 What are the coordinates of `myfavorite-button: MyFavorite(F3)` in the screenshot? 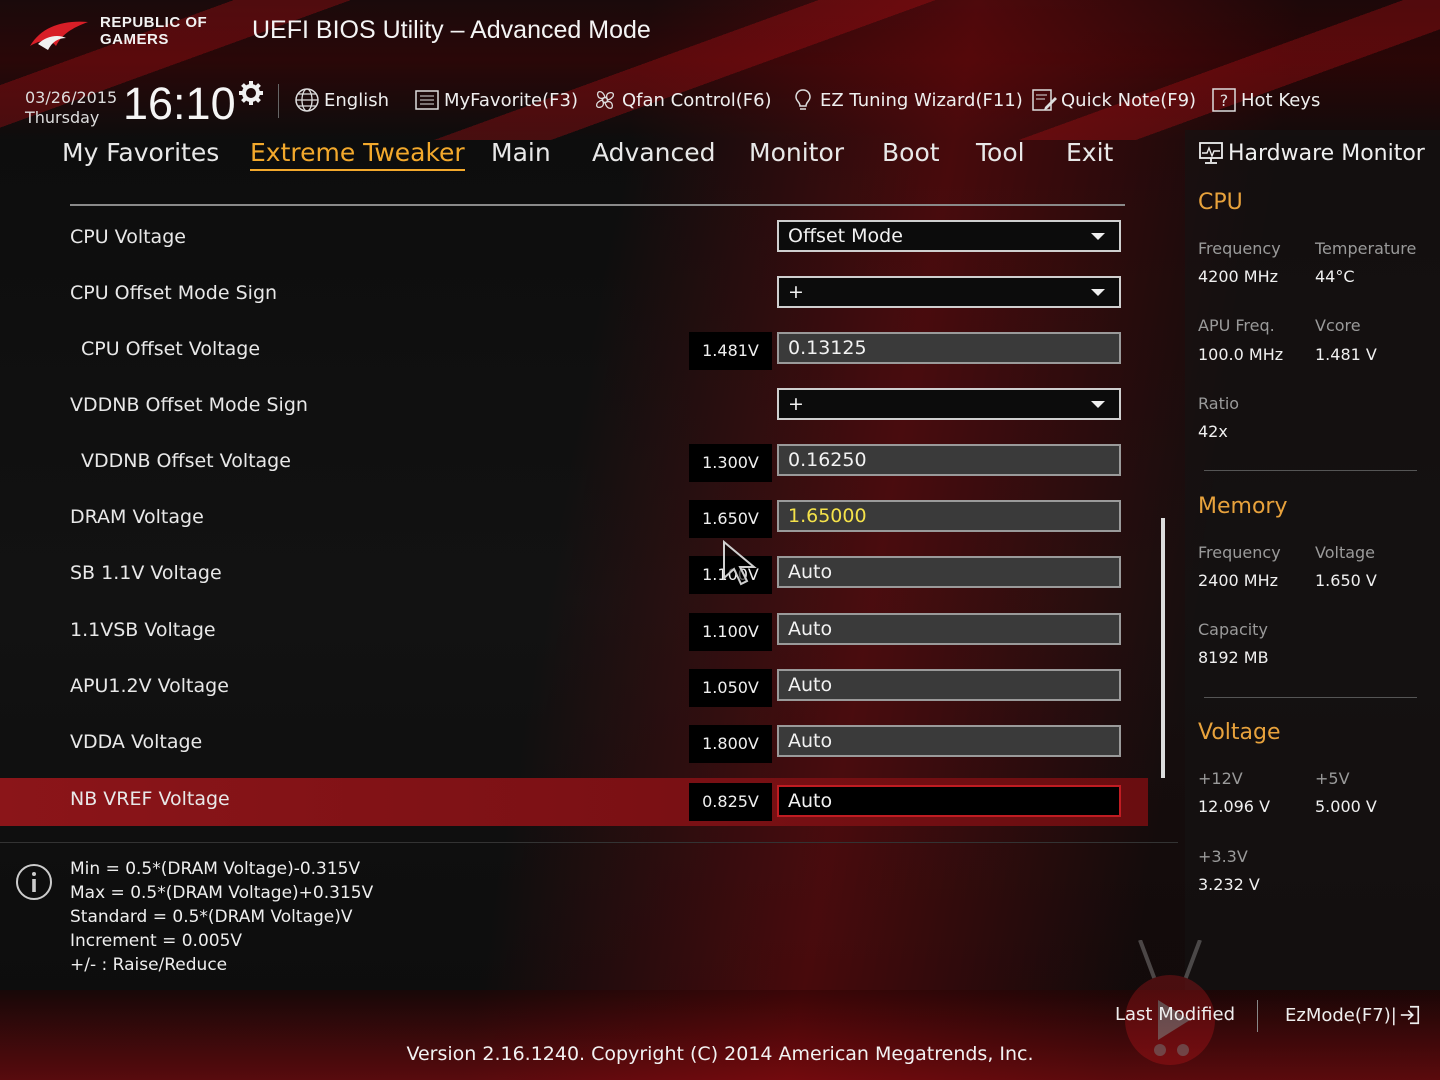 It's located at (496, 100).